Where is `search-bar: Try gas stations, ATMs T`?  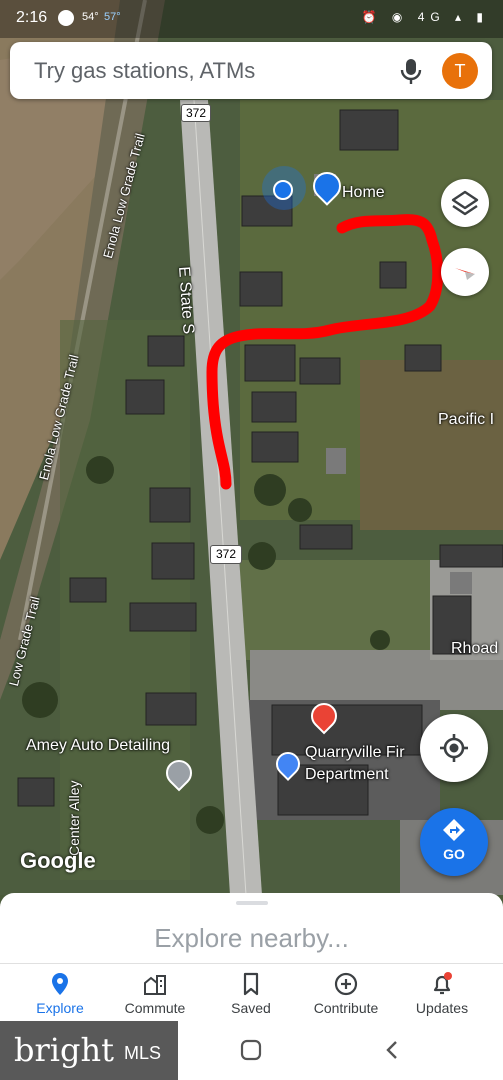 search-bar: Try gas stations, ATMs T is located at coordinates (251, 70).